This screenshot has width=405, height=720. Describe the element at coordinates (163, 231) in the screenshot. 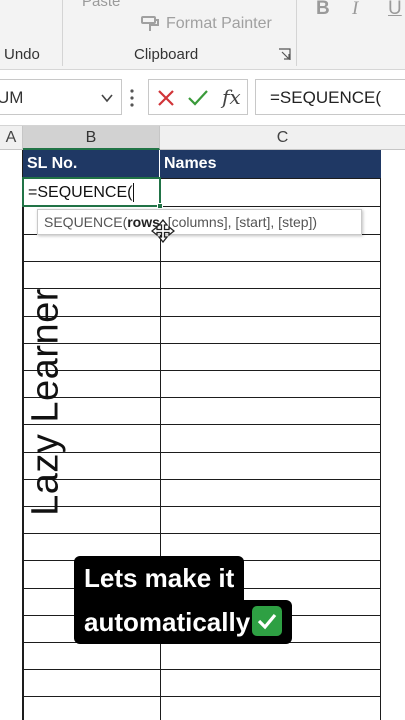

I see `move-cursor-icon` at that location.